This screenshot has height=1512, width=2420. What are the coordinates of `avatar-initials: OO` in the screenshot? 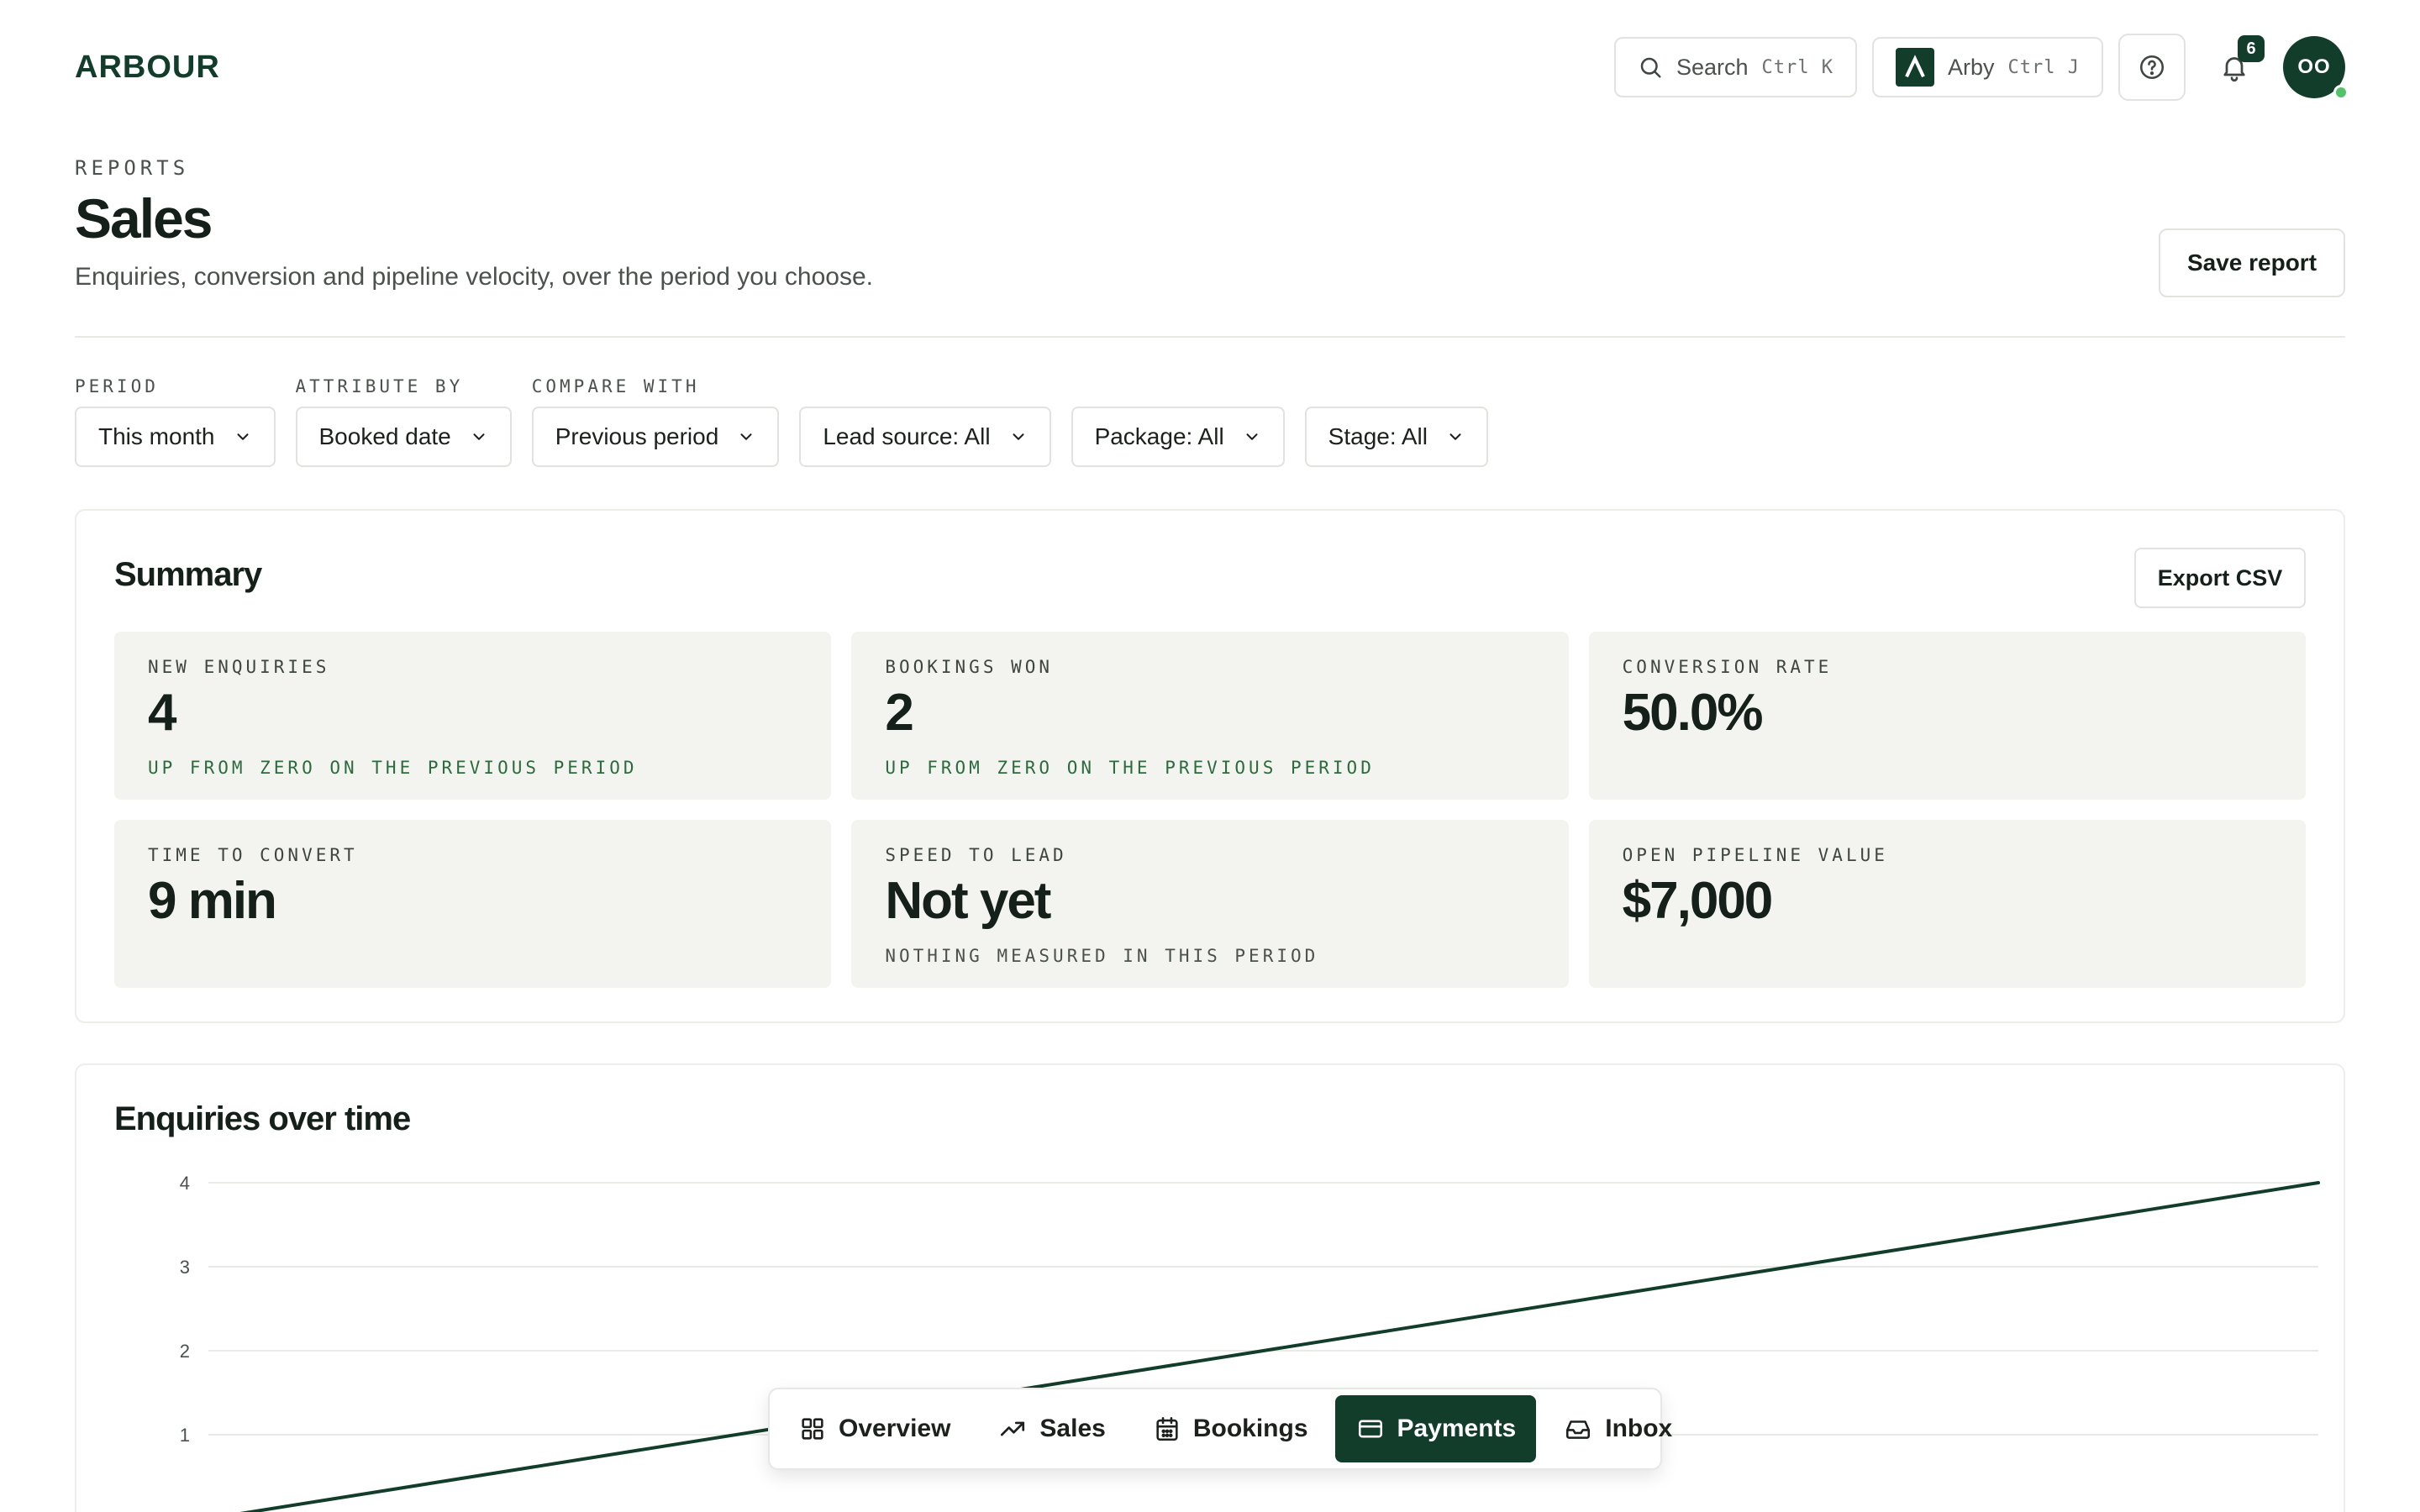 It's located at (2314, 66).